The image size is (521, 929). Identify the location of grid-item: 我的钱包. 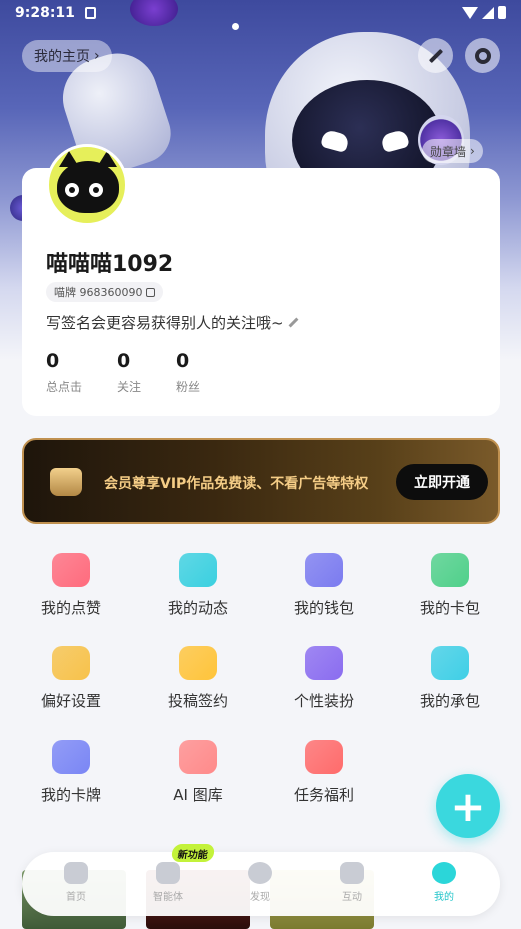
(324, 585).